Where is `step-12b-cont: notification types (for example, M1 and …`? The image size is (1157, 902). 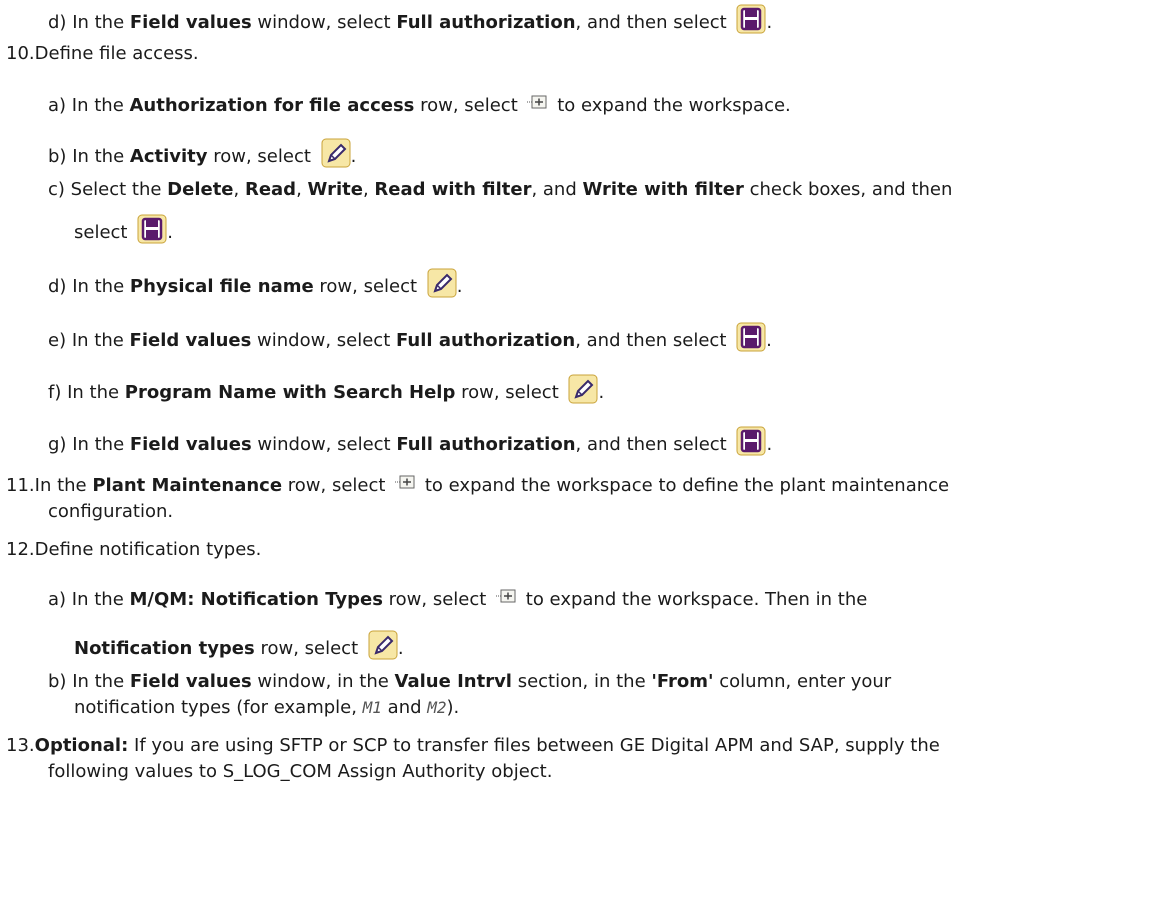 step-12b-cont: notification types (for example, M1 and … is located at coordinates (267, 707).